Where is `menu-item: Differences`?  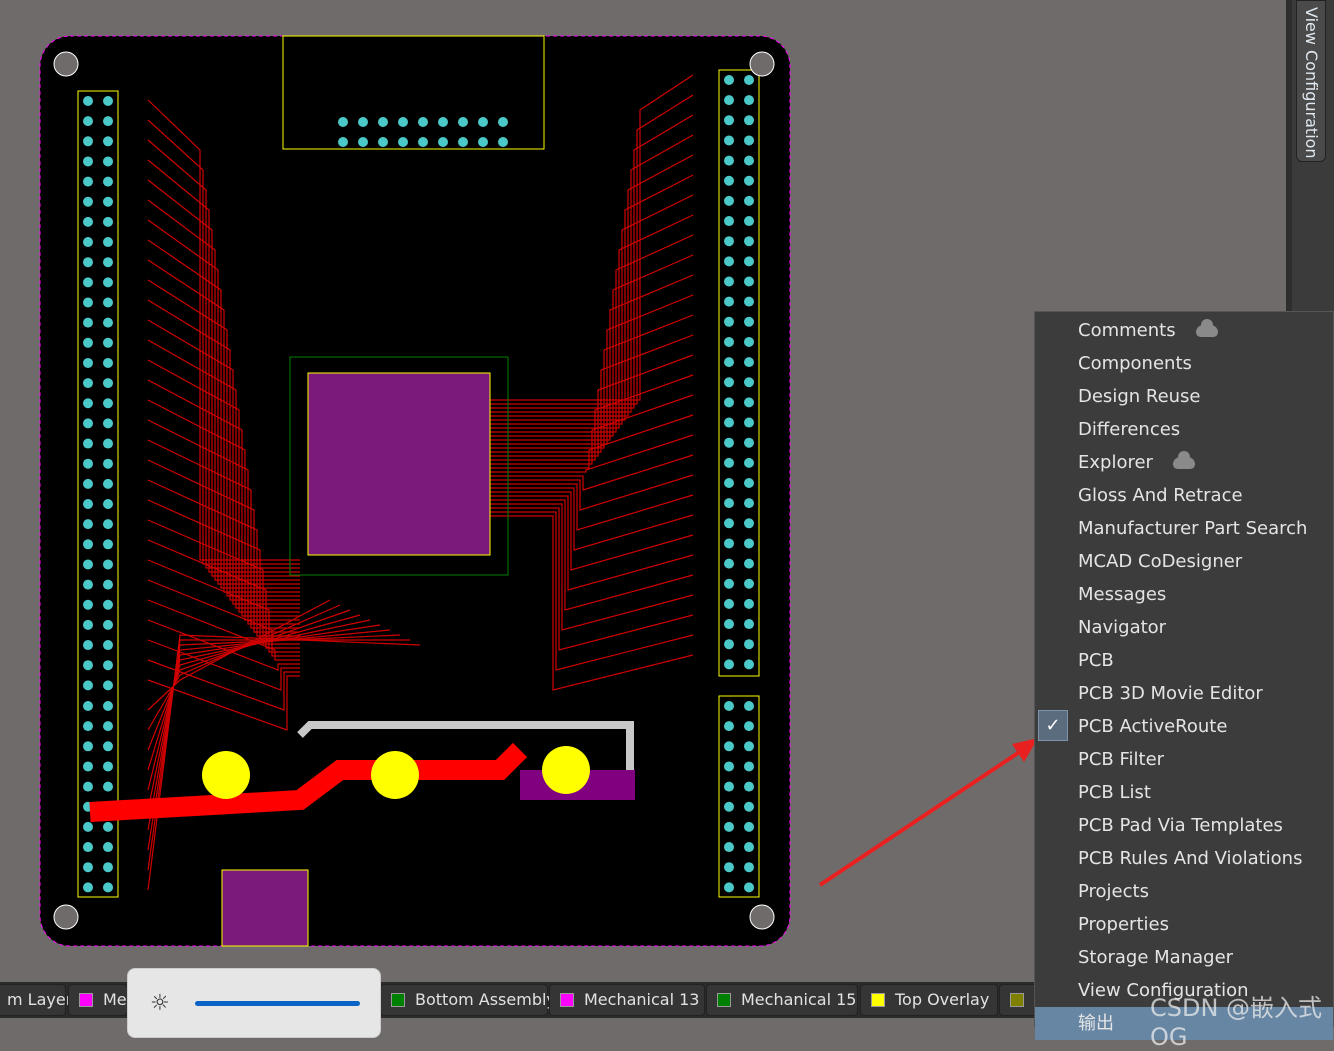
menu-item: Differences is located at coordinates (1184, 429).